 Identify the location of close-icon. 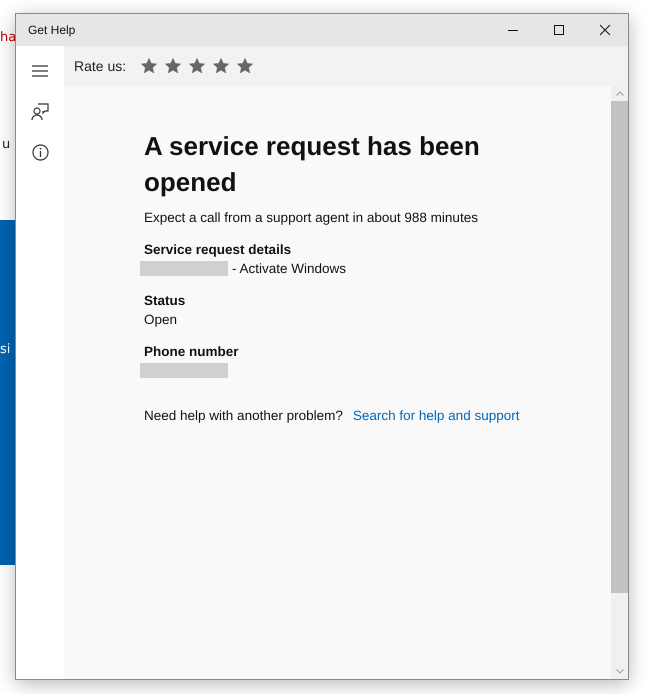
(605, 30).